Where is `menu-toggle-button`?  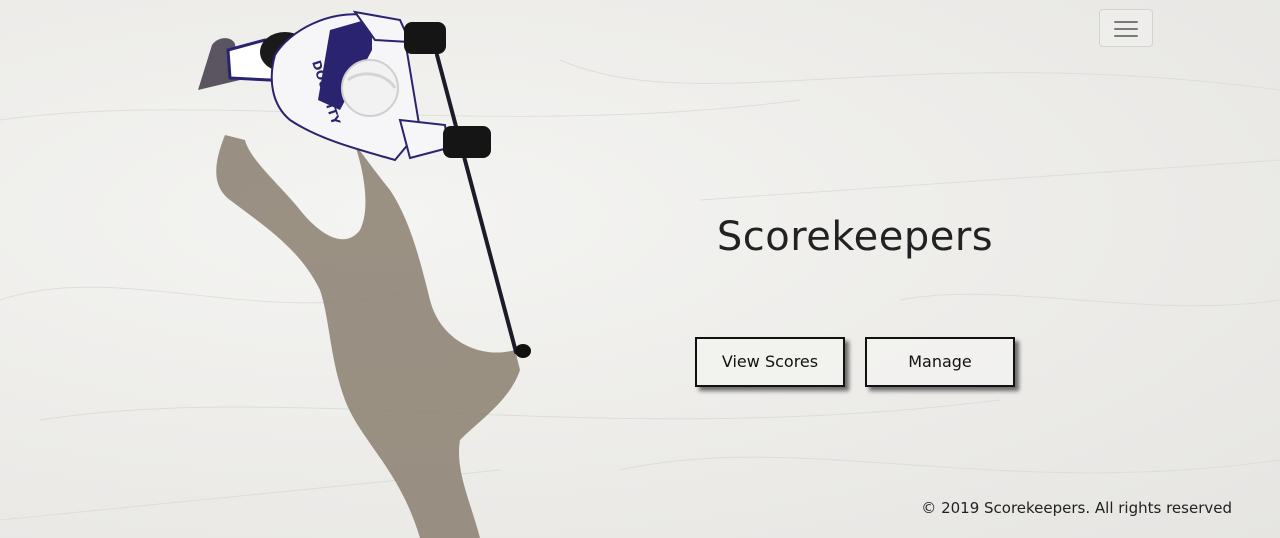
menu-toggle-button is located at coordinates (1126, 28).